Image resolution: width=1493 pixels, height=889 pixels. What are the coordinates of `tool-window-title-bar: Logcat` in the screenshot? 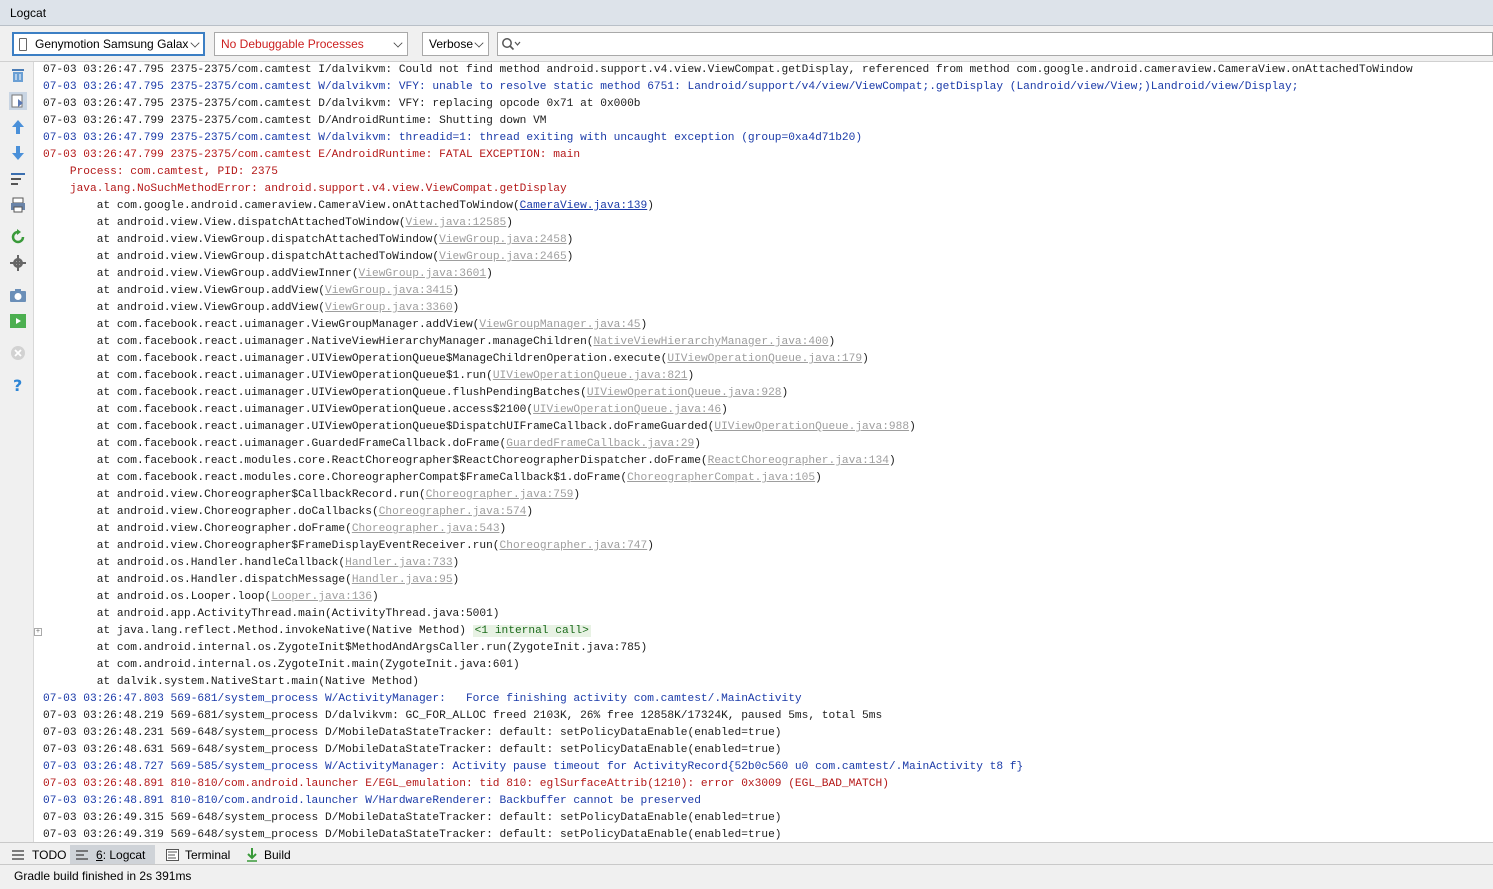 It's located at (746, 13).